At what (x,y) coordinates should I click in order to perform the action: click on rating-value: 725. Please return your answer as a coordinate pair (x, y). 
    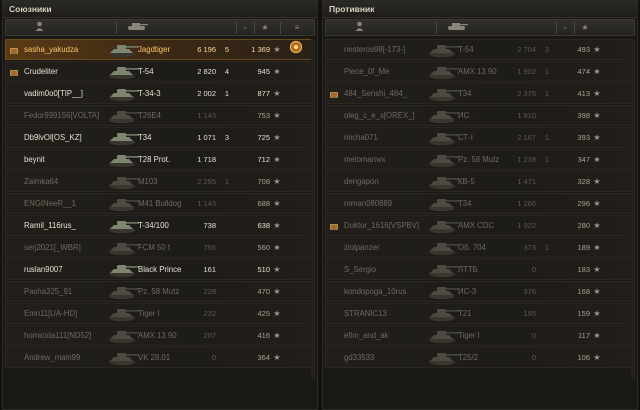
    Looking at the image, I should click on (263, 137).